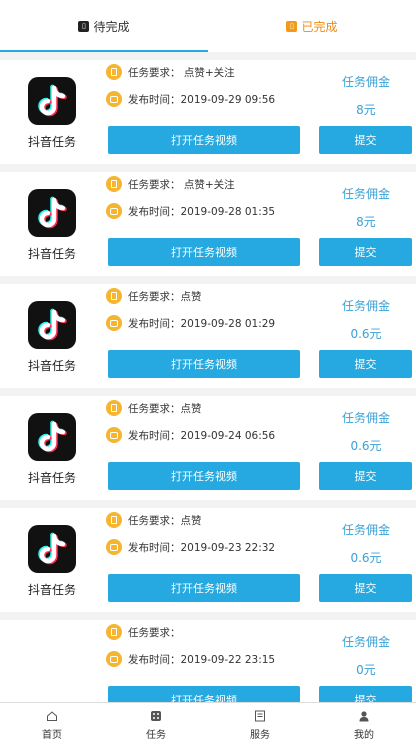  I want to click on task-published-text: 发布时间：2019-09-29 09:56, so click(202, 99).